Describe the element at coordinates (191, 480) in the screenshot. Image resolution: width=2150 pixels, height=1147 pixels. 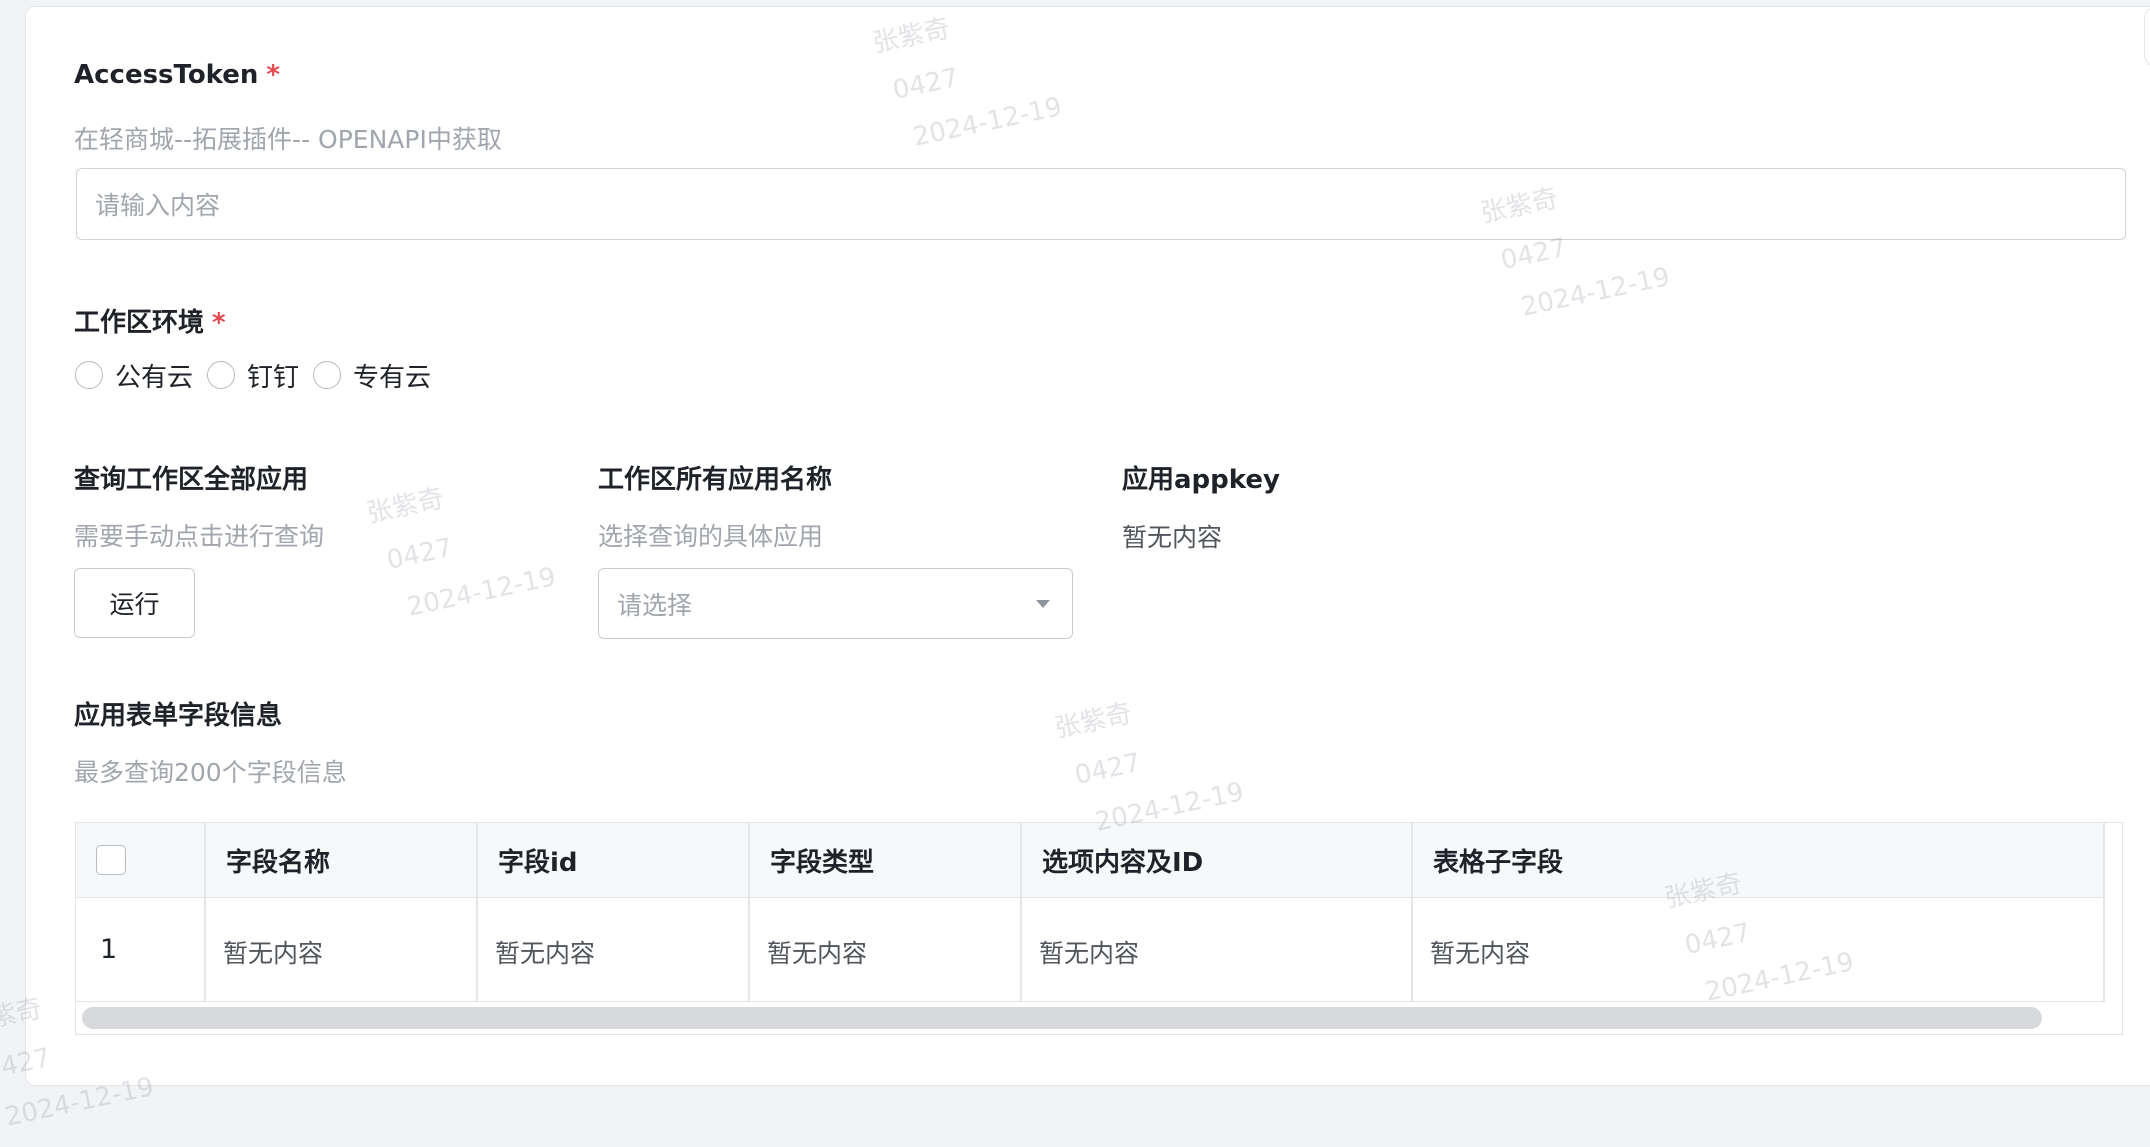
I see `query-apps-label: 查询工作区全部应用` at that location.